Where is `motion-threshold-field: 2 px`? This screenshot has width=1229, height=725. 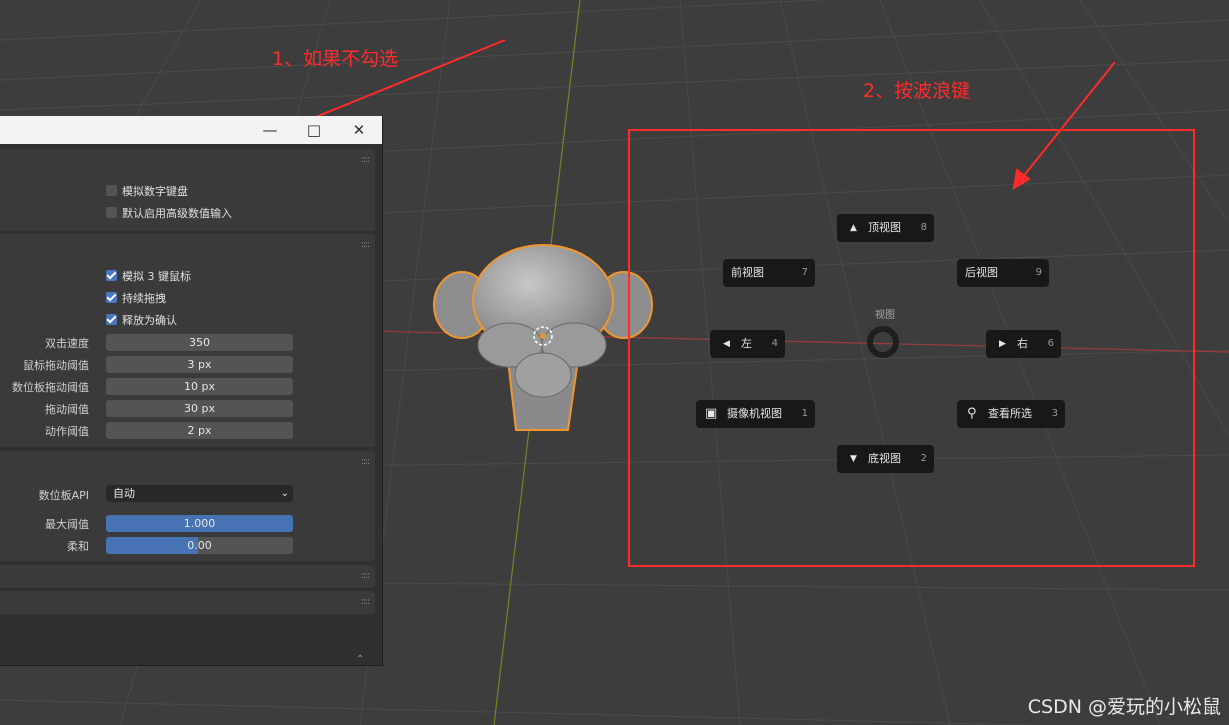 motion-threshold-field: 2 px is located at coordinates (199, 430).